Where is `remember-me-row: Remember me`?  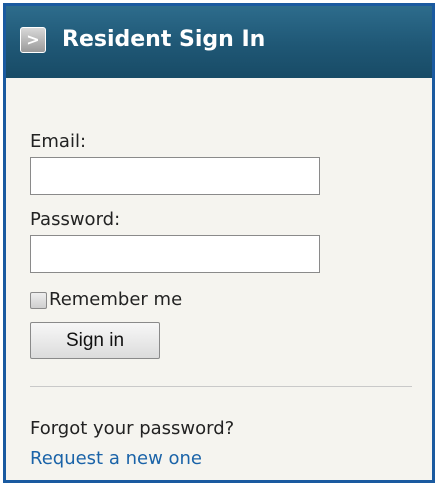 remember-me-row: Remember me is located at coordinates (106, 300).